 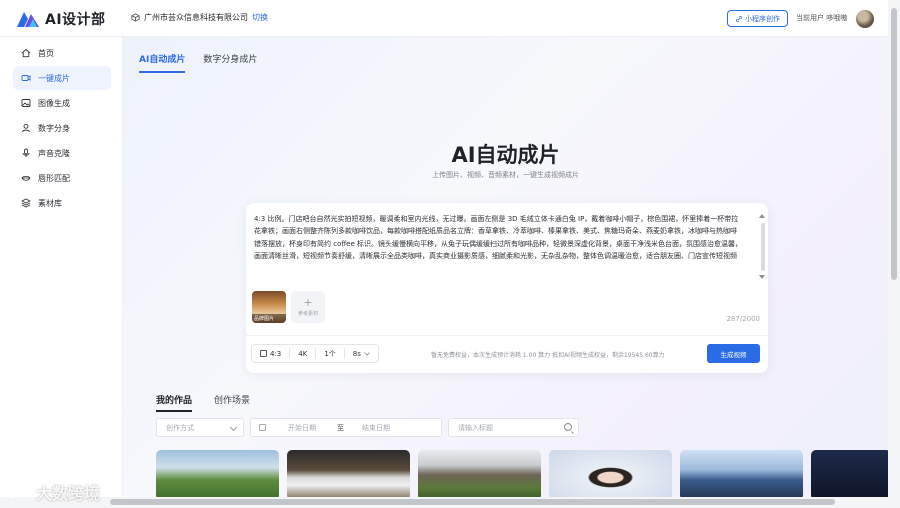 I want to click on thumbnail-caption: 品牌图片, so click(x=269, y=318).